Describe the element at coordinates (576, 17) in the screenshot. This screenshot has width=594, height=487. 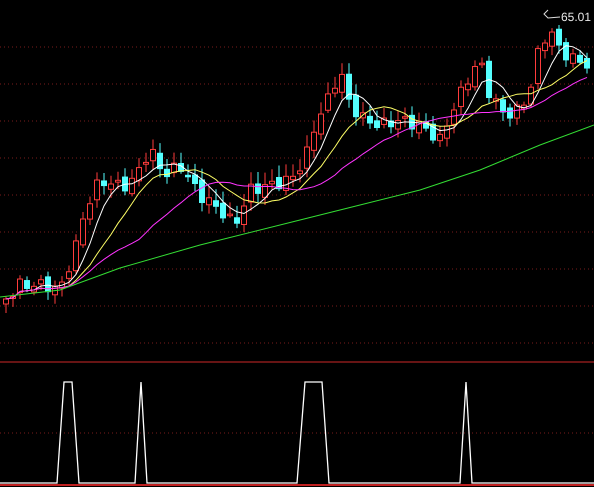
I see `price-label: 65.01` at that location.